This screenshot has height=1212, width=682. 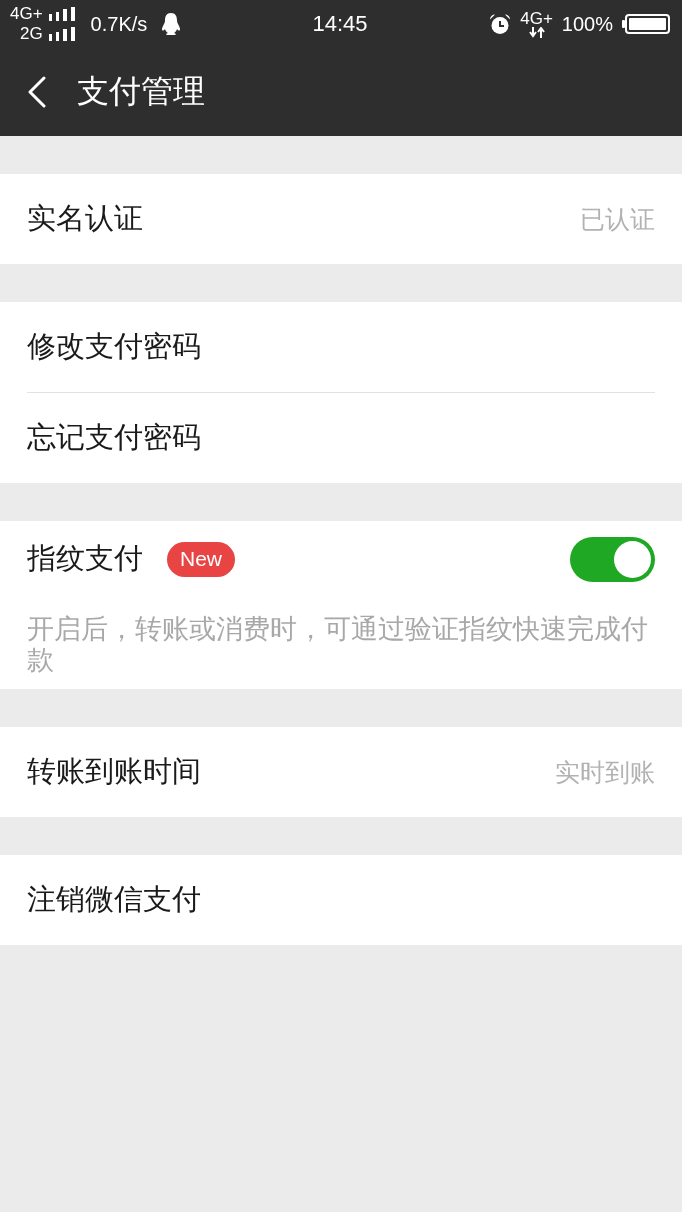 What do you see at coordinates (340, 23) in the screenshot?
I see `clock-time: 14:45` at bounding box center [340, 23].